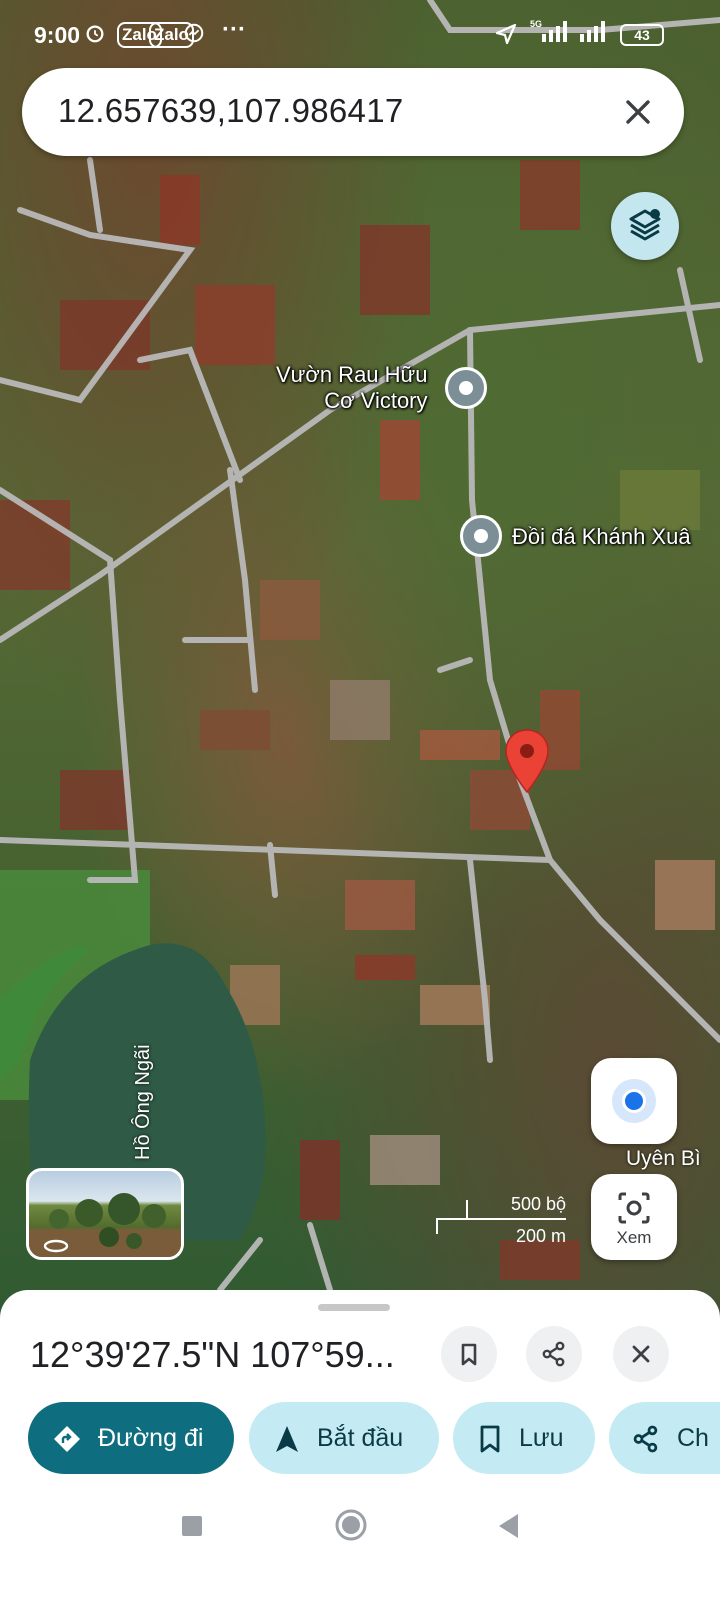 Image resolution: width=720 pixels, height=1599 pixels. Describe the element at coordinates (105, 1214) in the screenshot. I see `street-view-thumbnail` at that location.